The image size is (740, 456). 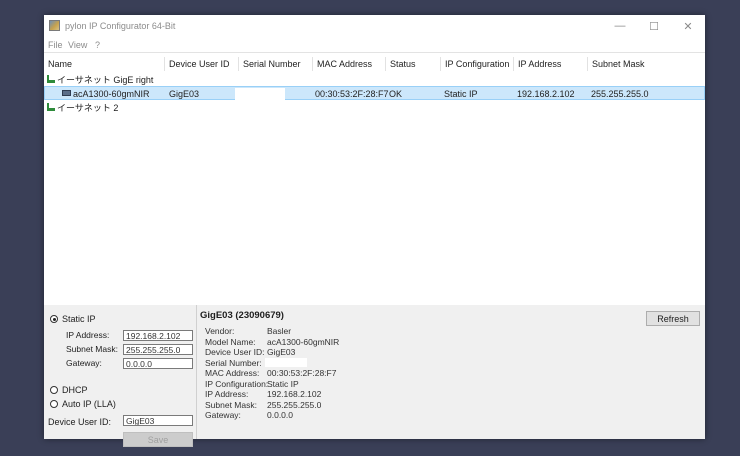 I want to click on detail-device-user-id: GigE03, so click(x=281, y=352).